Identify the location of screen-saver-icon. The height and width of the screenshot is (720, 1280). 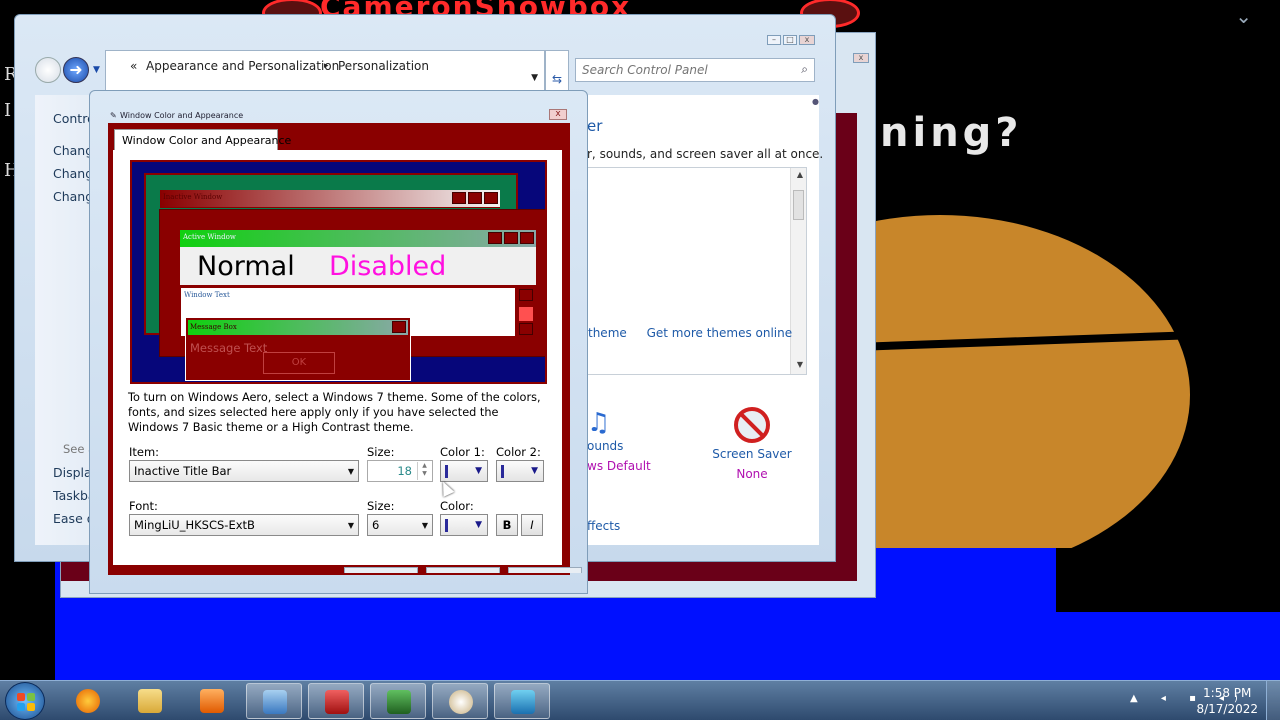
(752, 425).